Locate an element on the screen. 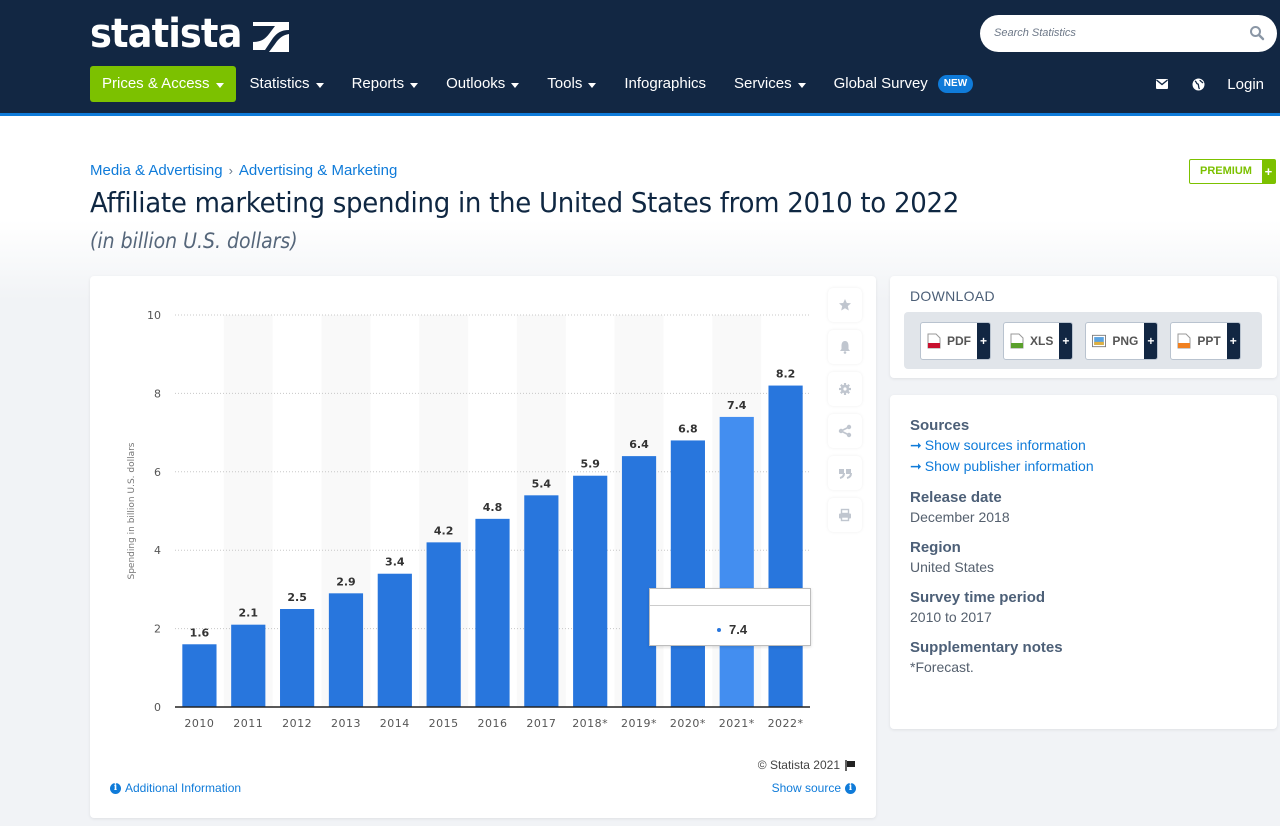  data-label: 3.4 is located at coordinates (395, 562).